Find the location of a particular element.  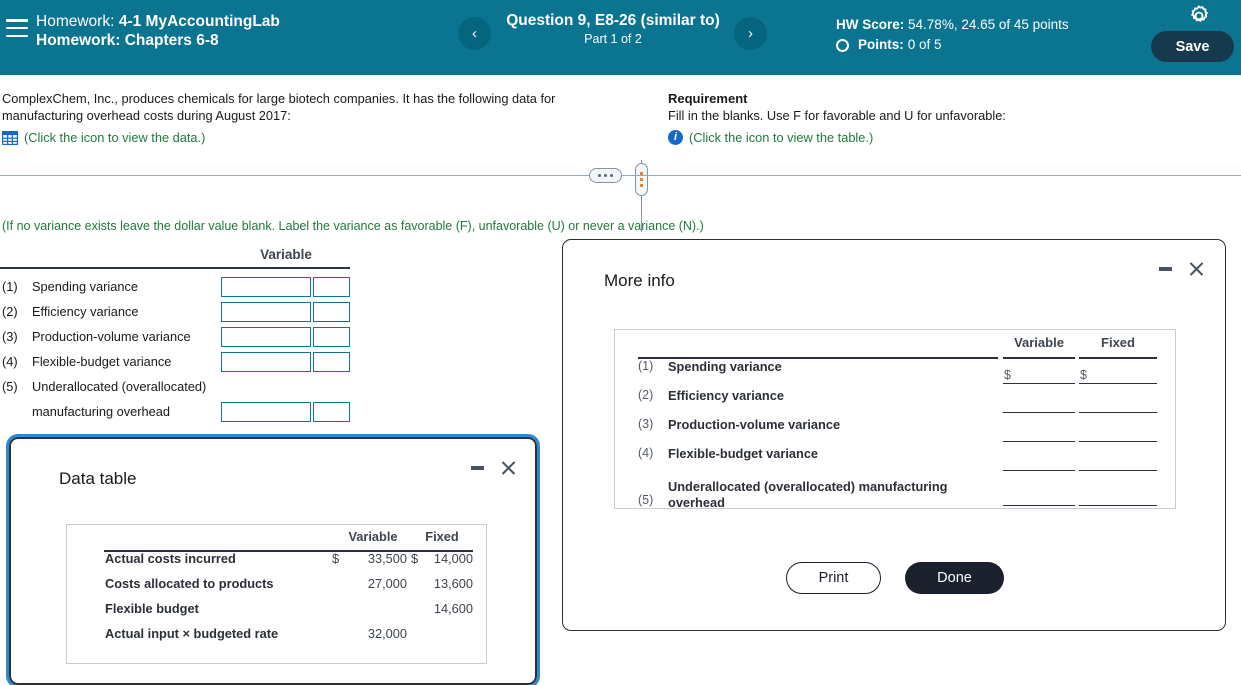

answer-header-rule is located at coordinates (175, 268).